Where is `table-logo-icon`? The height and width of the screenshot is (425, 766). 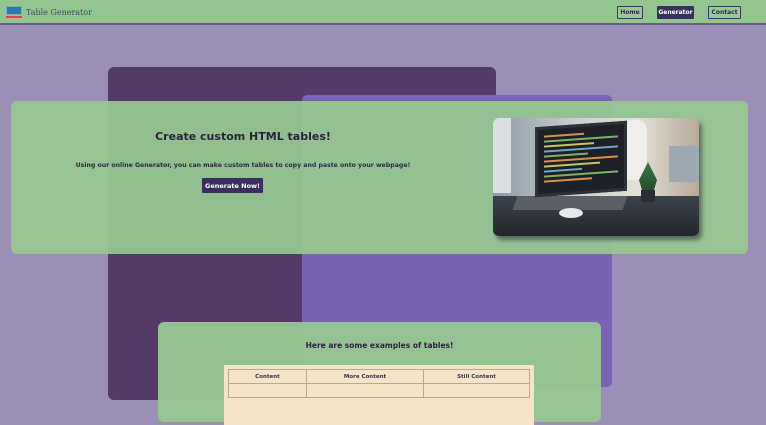
table-logo-icon is located at coordinates (14, 12).